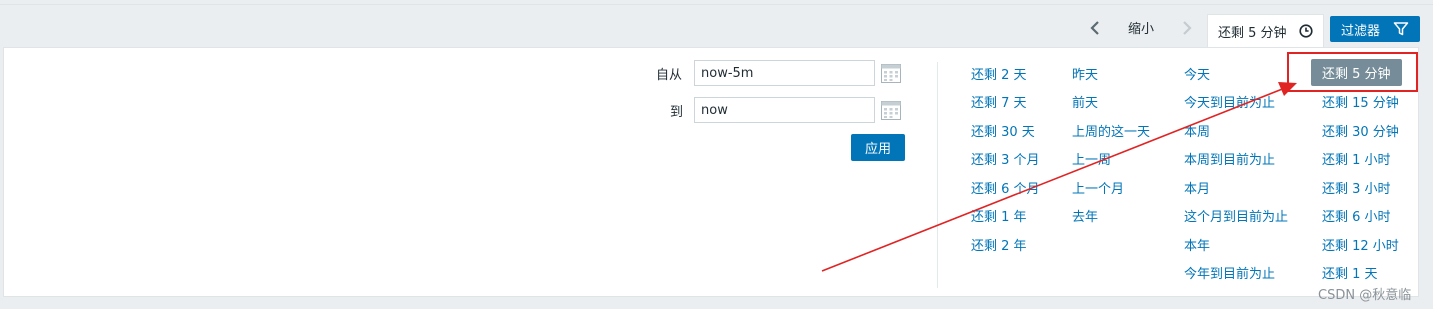 This screenshot has height=309, width=1433. What do you see at coordinates (1003, 130) in the screenshot?
I see `quick-range-link: 还剩 30 天` at bounding box center [1003, 130].